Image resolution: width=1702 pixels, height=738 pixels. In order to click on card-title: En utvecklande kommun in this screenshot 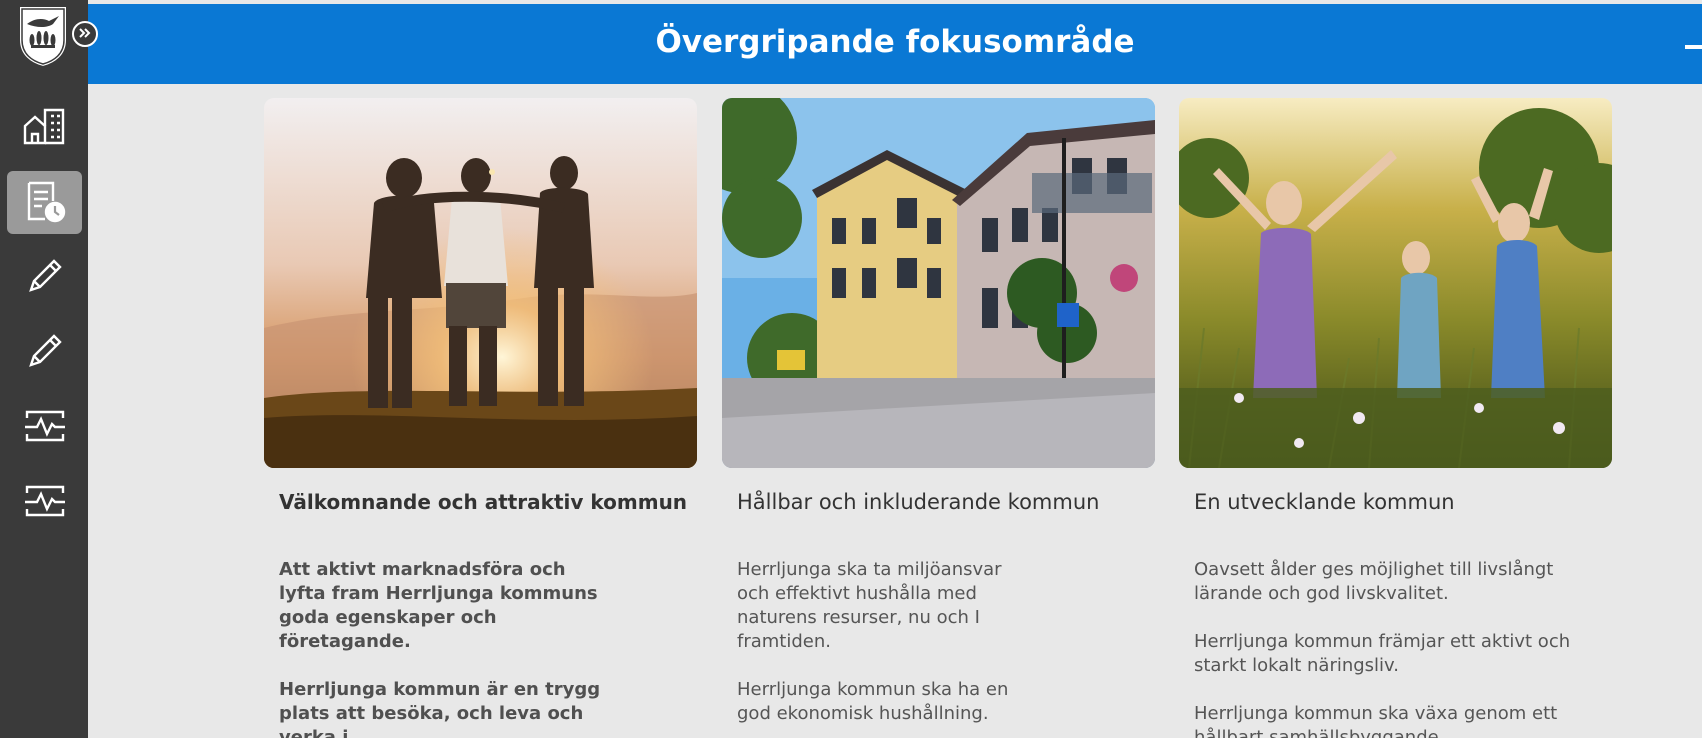, I will do `click(1324, 502)`.